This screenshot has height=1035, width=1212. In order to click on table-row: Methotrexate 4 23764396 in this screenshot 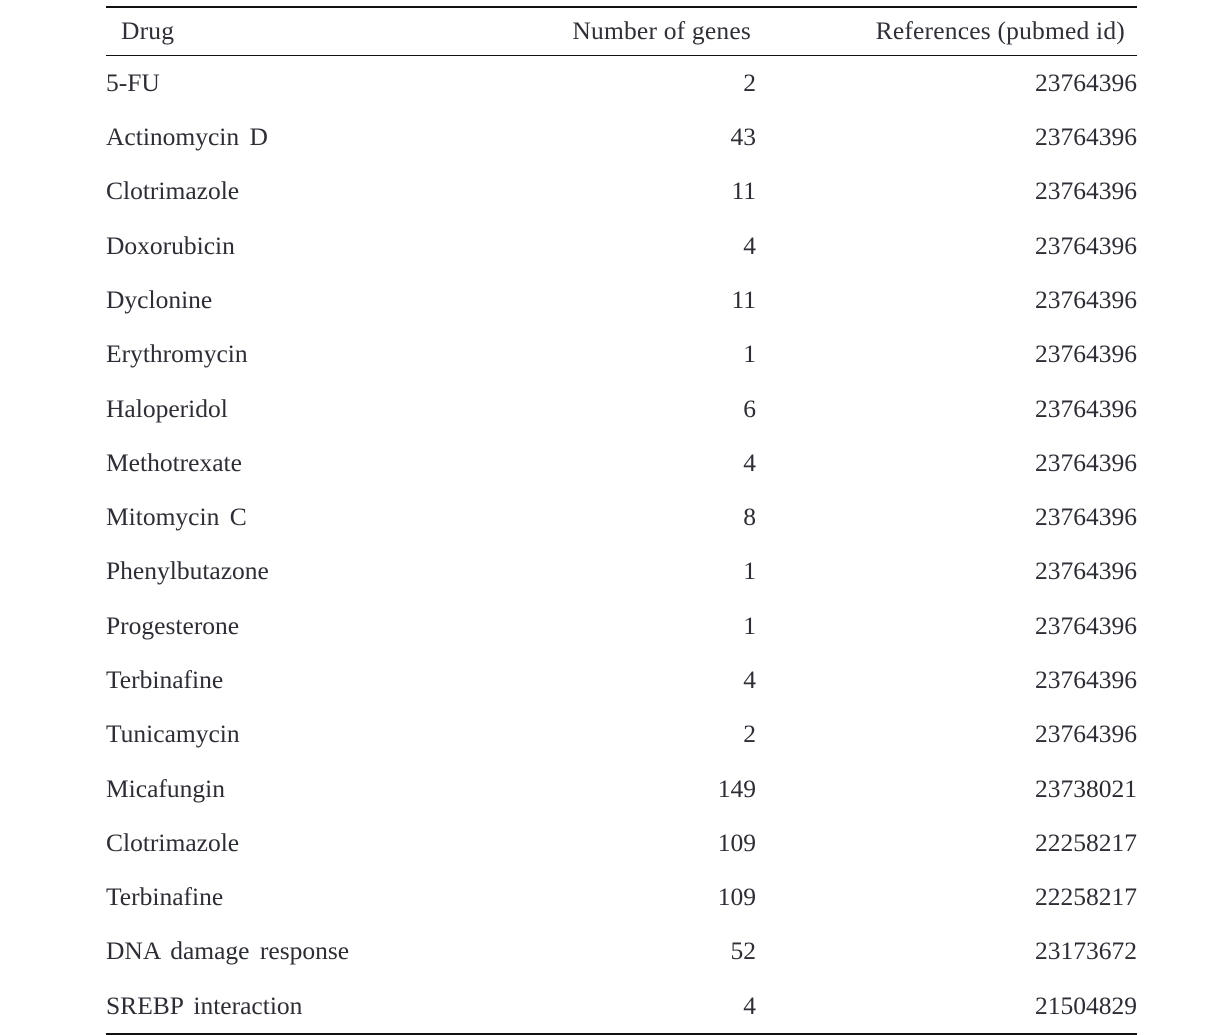, I will do `click(621, 462)`.